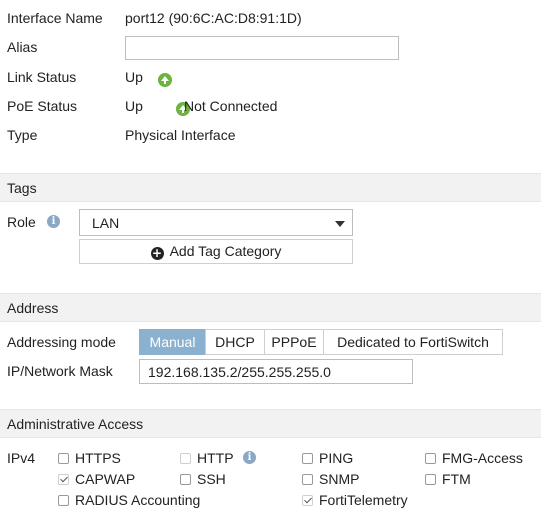 Image resolution: width=541 pixels, height=527 pixels. I want to click on poe-status-label: PoE Status, so click(42, 106).